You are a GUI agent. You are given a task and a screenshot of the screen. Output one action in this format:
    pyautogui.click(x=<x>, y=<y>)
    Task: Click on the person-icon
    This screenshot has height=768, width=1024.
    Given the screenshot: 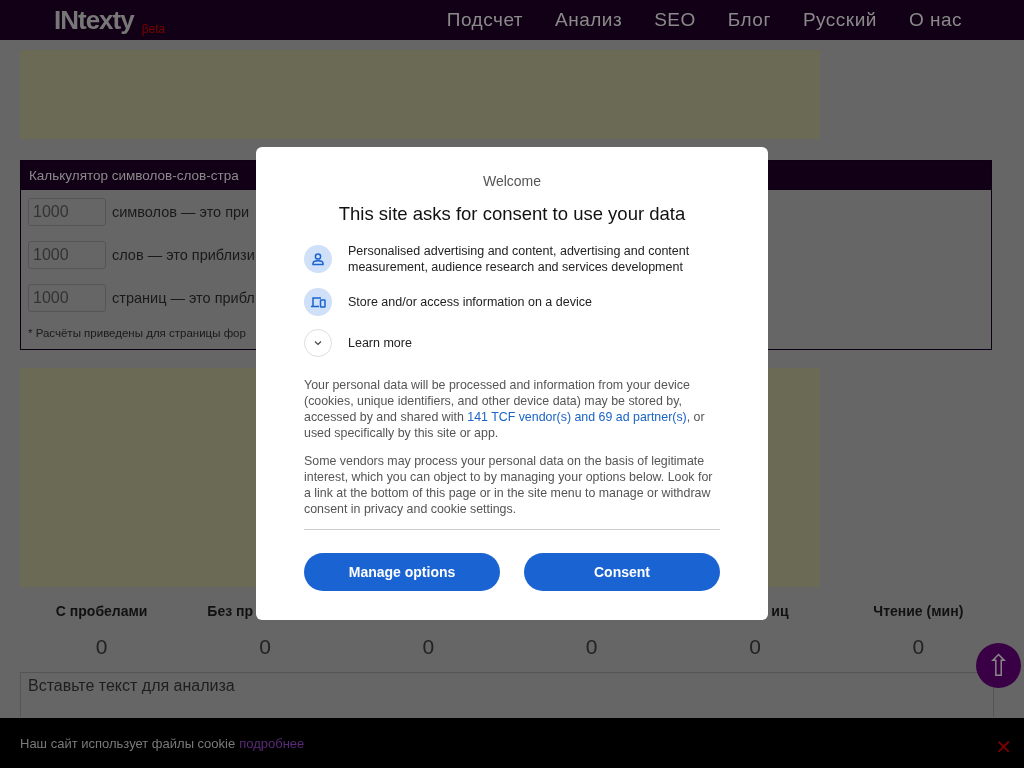 What is the action you would take?
    pyautogui.click(x=318, y=259)
    